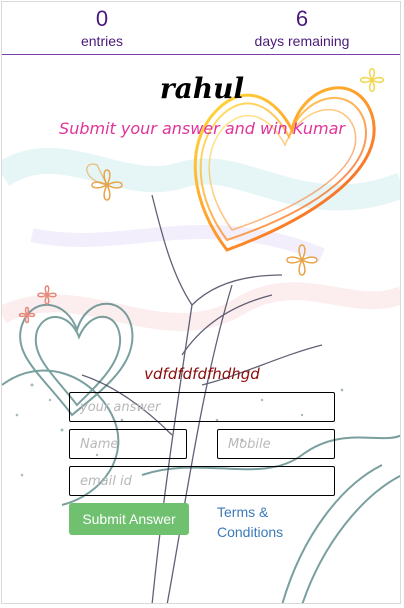 This screenshot has height=608, width=404. What do you see at coordinates (267, 522) in the screenshot?
I see `terms-conditions-link: Terms & Conditions` at bounding box center [267, 522].